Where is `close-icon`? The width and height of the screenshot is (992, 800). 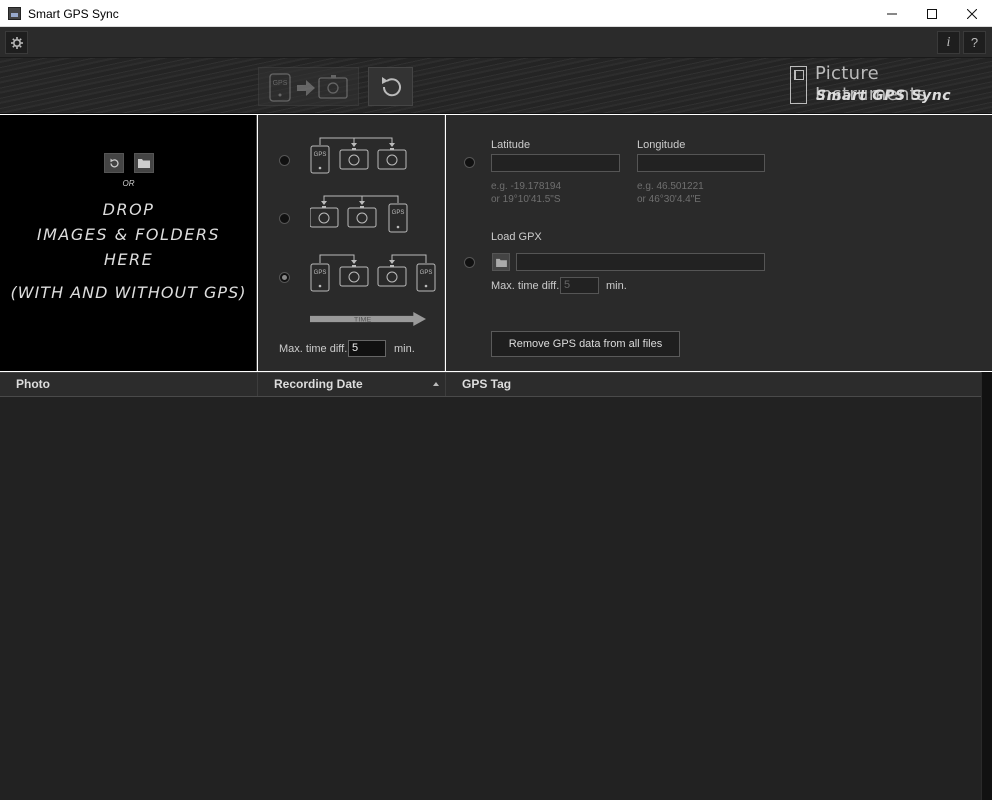 close-icon is located at coordinates (972, 13).